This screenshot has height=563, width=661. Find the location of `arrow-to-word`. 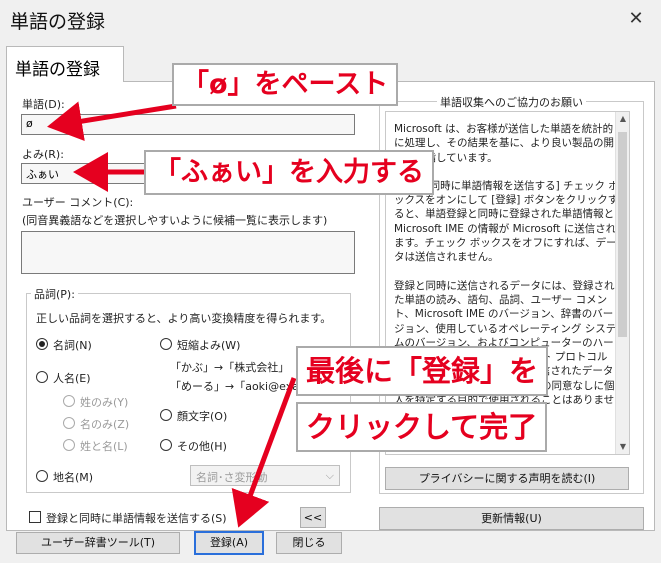

arrow-to-word is located at coordinates (112, 121).